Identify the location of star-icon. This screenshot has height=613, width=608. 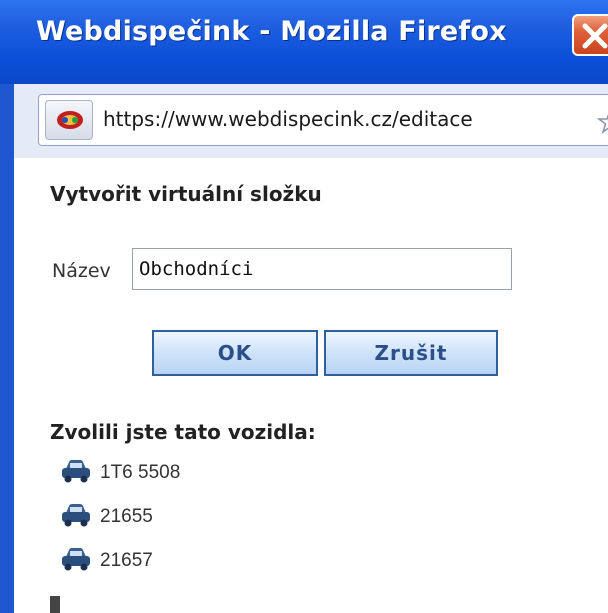
(602, 122).